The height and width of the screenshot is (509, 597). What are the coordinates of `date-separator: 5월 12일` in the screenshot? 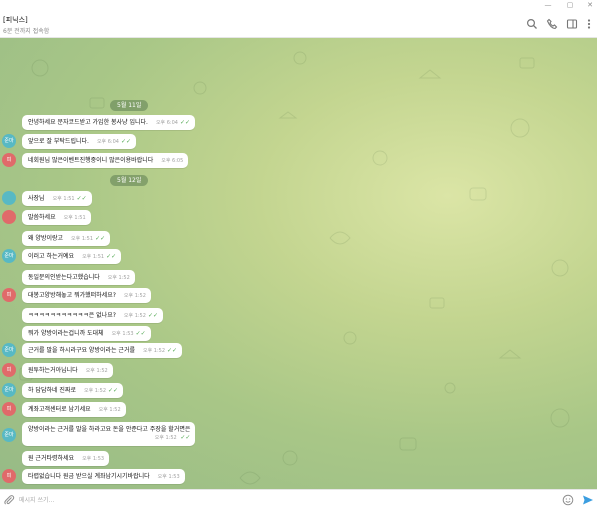 It's located at (129, 180).